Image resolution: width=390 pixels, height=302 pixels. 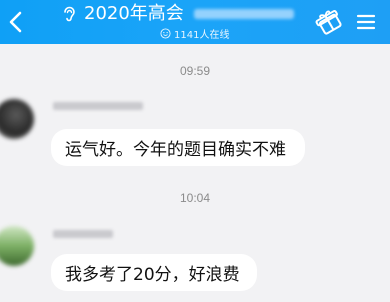 I want to click on chat-bubble: 运气好。今年的题目确实不难, so click(x=178, y=147).